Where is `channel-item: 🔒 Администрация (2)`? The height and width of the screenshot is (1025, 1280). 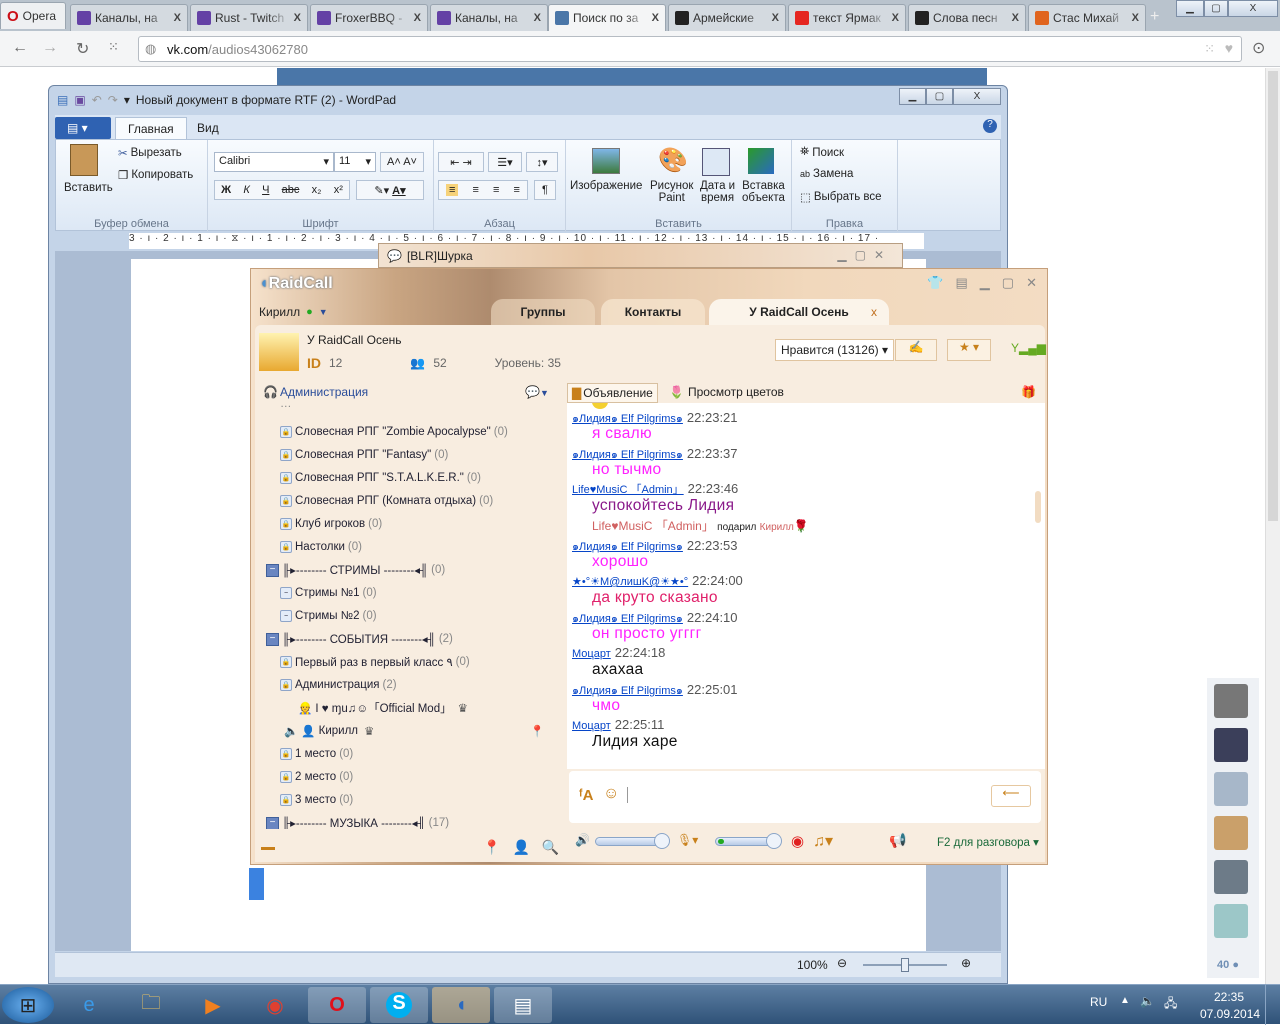 channel-item: 🔒 Администрация (2) is located at coordinates (338, 685).